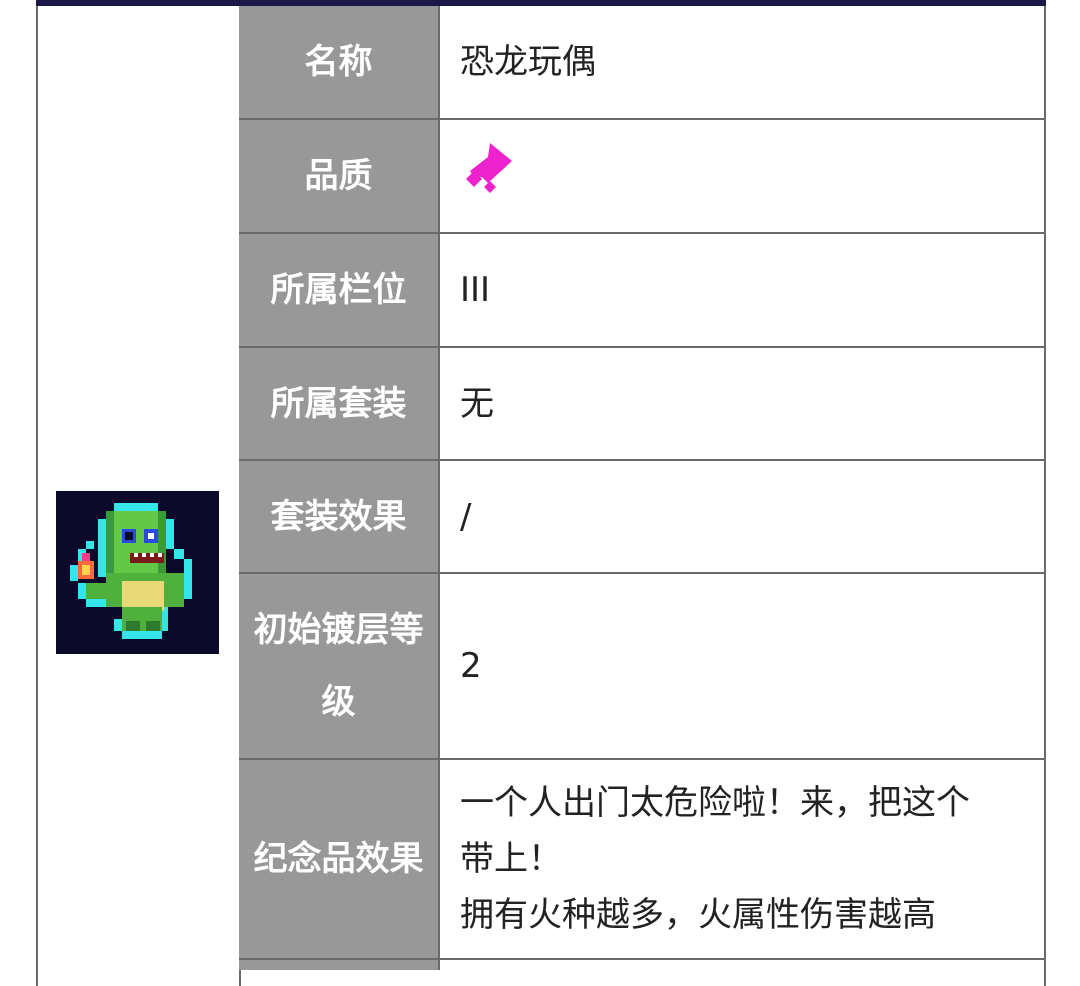  Describe the element at coordinates (339, 403) in the screenshot. I see `row-label: 所属套装` at that location.